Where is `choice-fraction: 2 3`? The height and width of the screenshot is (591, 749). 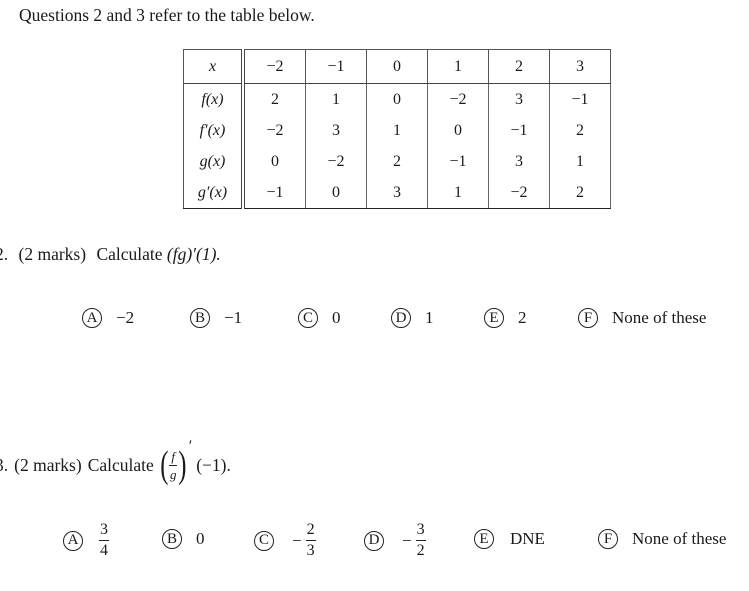 choice-fraction: 2 3 is located at coordinates (310, 540).